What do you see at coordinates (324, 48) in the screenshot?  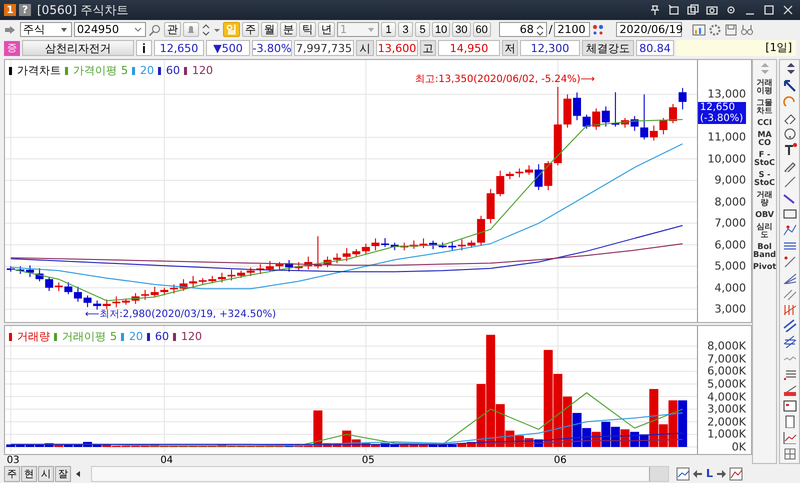 I see `volume-value: 7,997,735` at bounding box center [324, 48].